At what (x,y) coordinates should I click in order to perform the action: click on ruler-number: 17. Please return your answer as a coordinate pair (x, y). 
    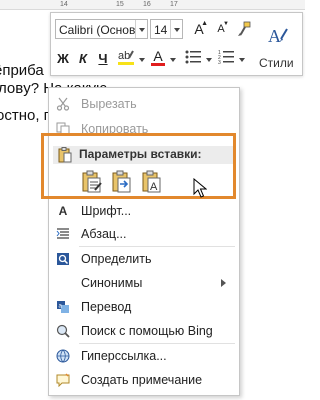
    Looking at the image, I should click on (174, 4).